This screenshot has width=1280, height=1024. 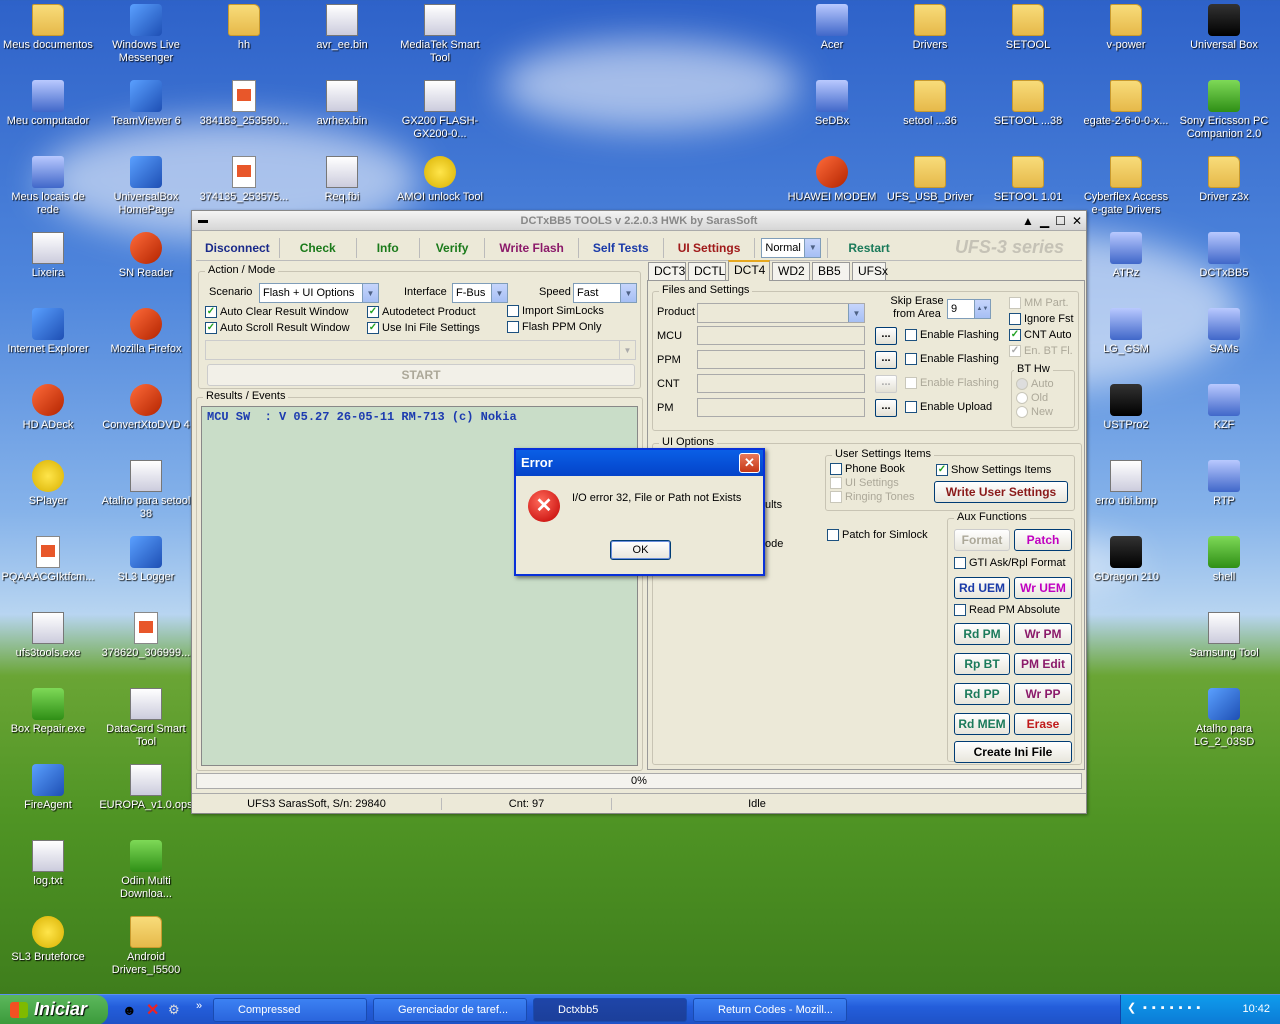 What do you see at coordinates (1126, 186) in the screenshot?
I see `desktop-icon: Cyberflex Access e-gate Drivers` at bounding box center [1126, 186].